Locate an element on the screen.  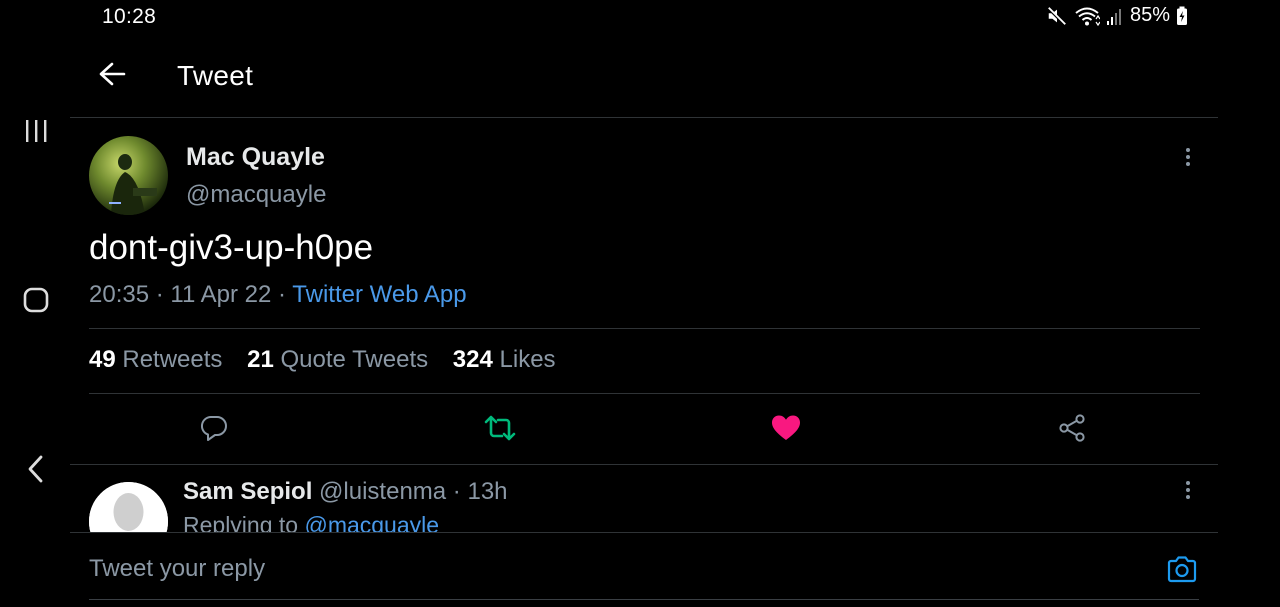
page-title: Tweet is located at coordinates (215, 75).